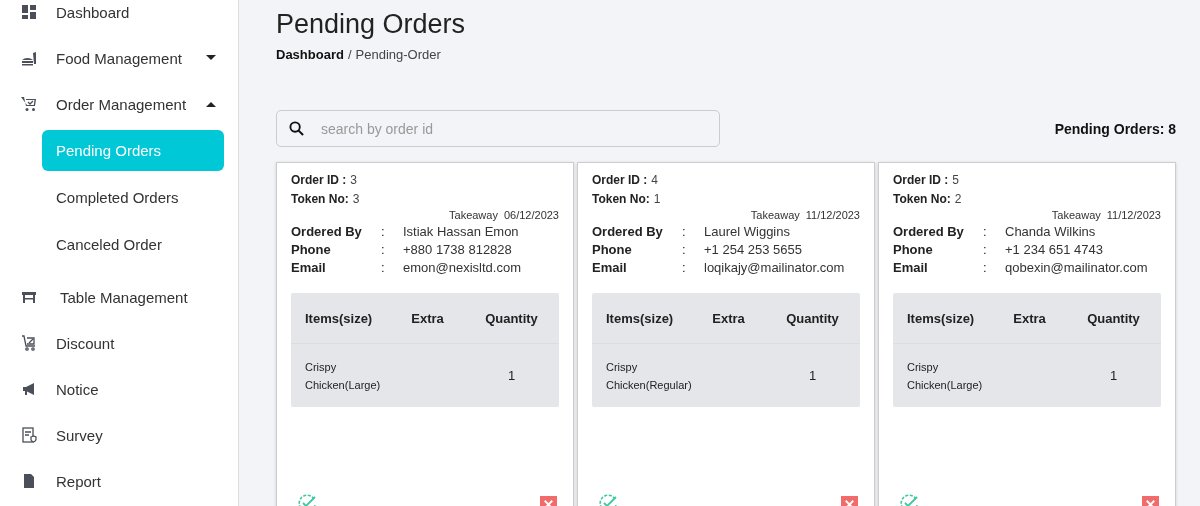 The height and width of the screenshot is (506, 1200). I want to click on field-value: +880 1738 812828, so click(458, 250).